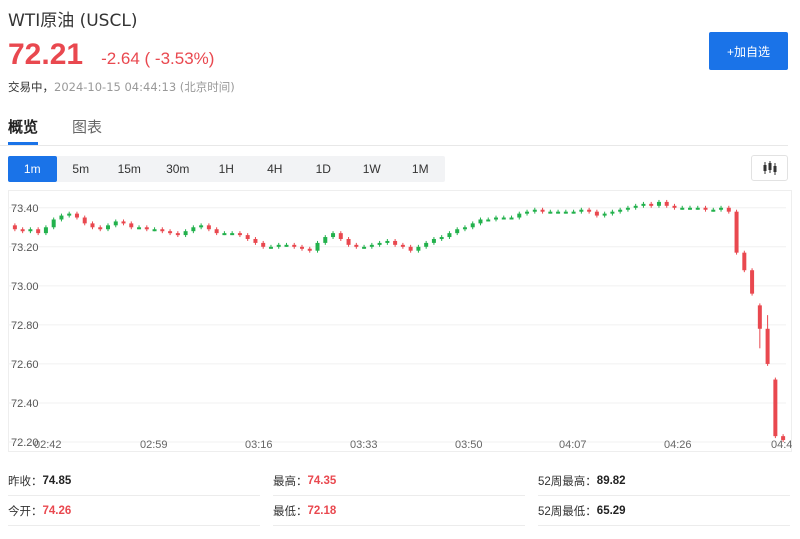 This screenshot has width=800, height=539. What do you see at coordinates (420, 169) in the screenshot?
I see `interval-1month: 1M` at bounding box center [420, 169].